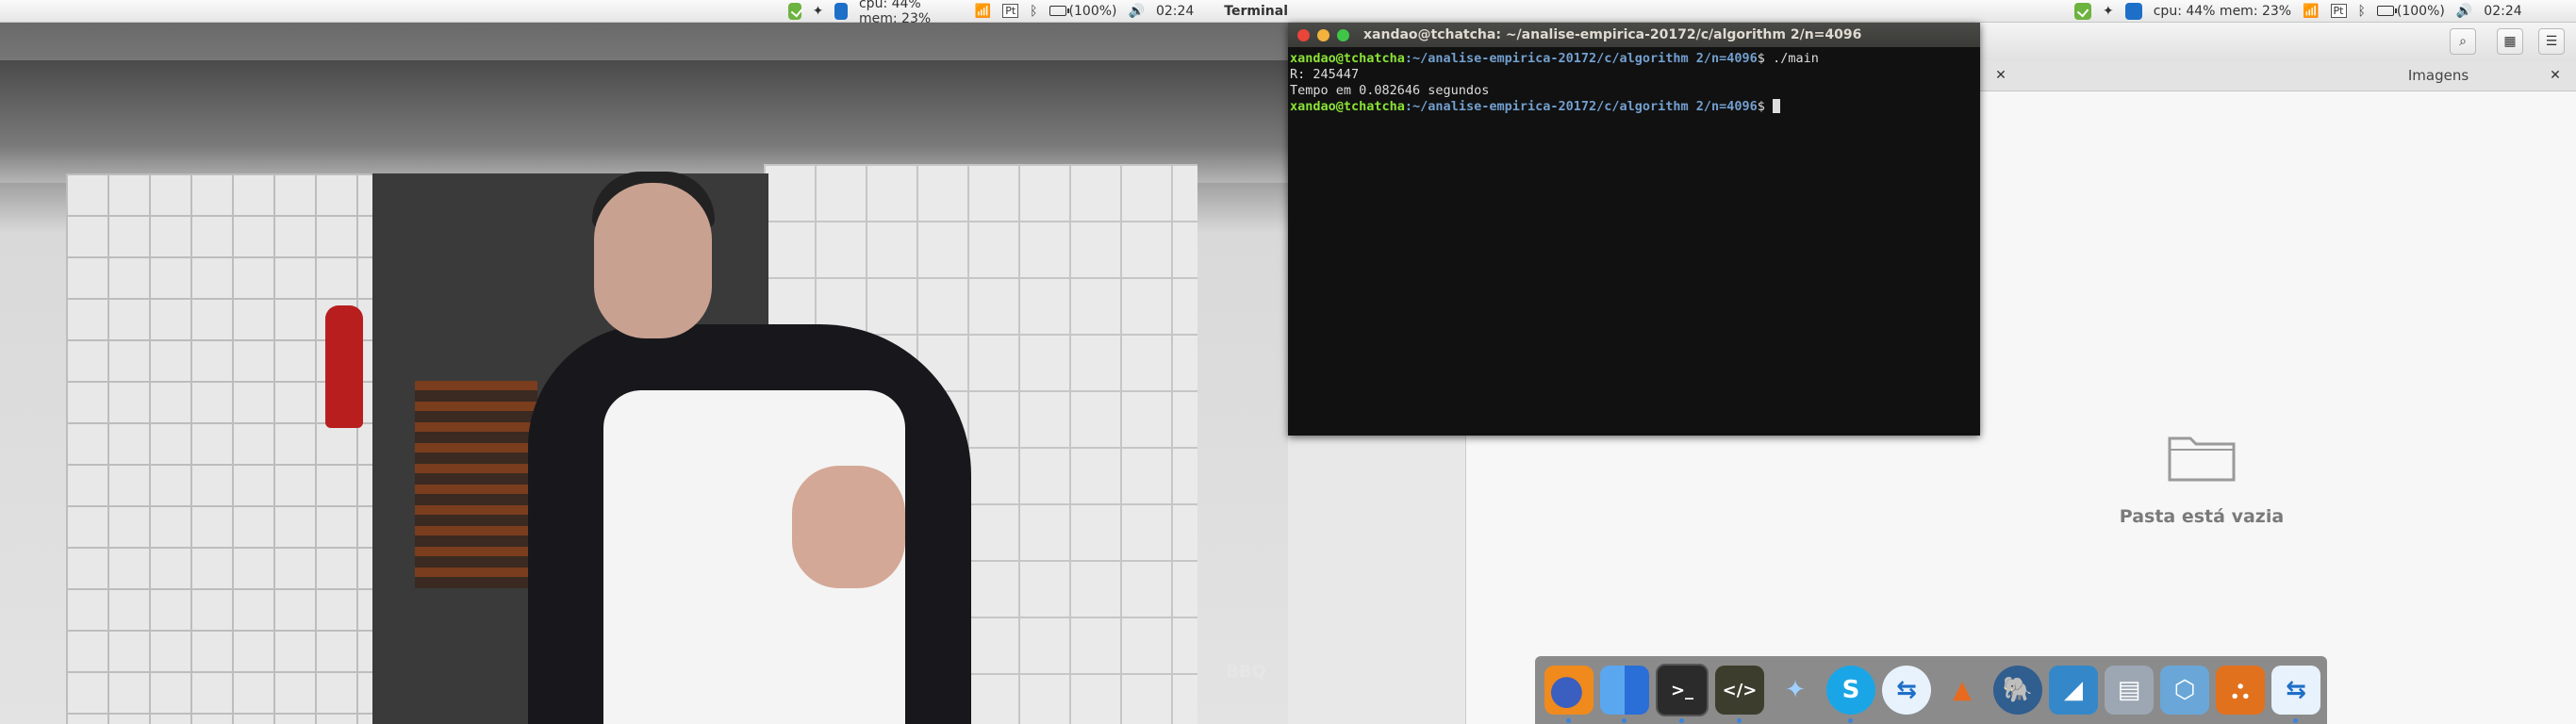 This screenshot has height=724, width=2576. Describe the element at coordinates (1323, 34) in the screenshot. I see `minimize-window-button` at that location.